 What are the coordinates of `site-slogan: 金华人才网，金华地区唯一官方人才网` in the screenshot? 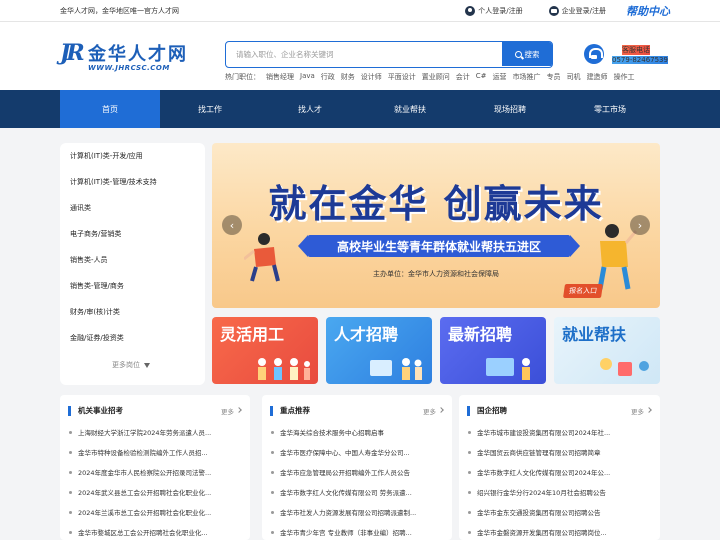 It's located at (119, 11).